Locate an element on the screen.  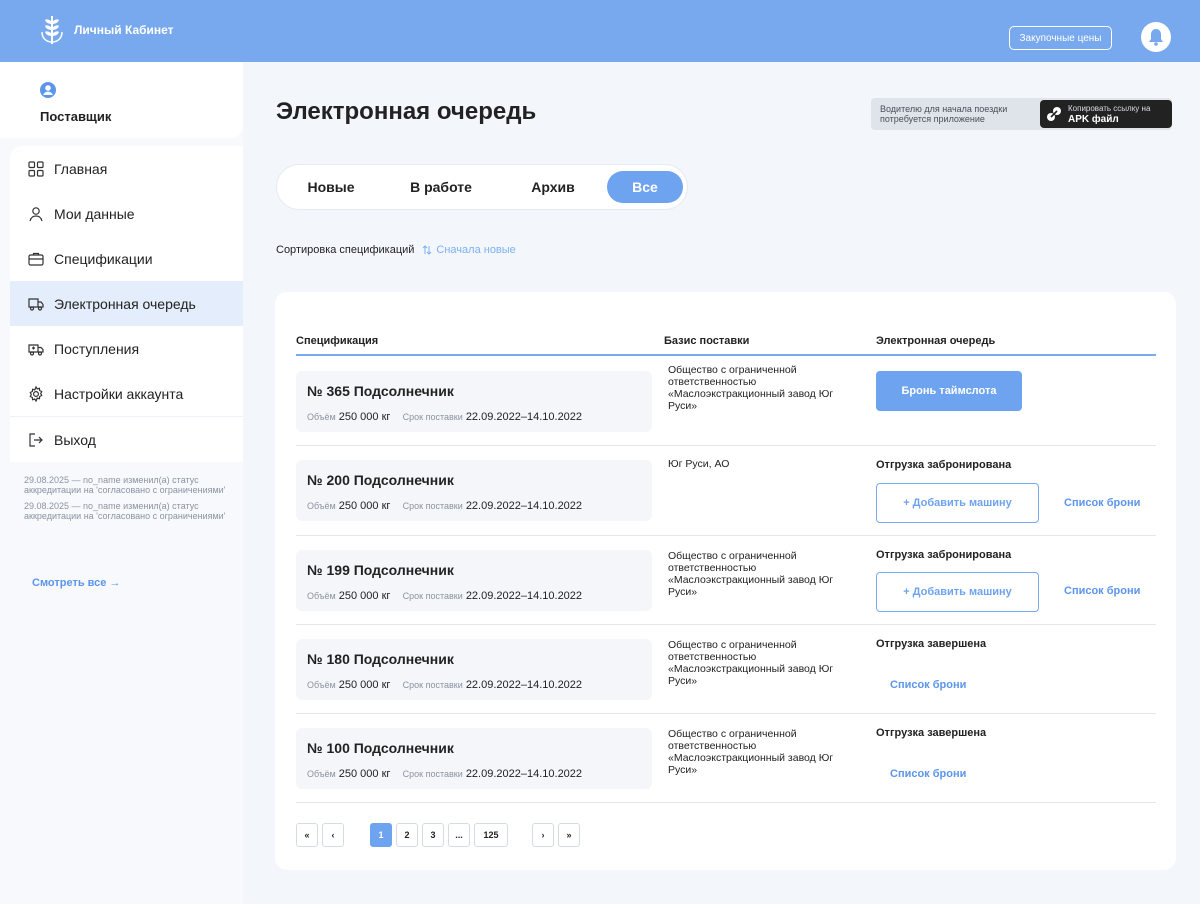
sidebar-item-home: Главная is located at coordinates (126, 168).